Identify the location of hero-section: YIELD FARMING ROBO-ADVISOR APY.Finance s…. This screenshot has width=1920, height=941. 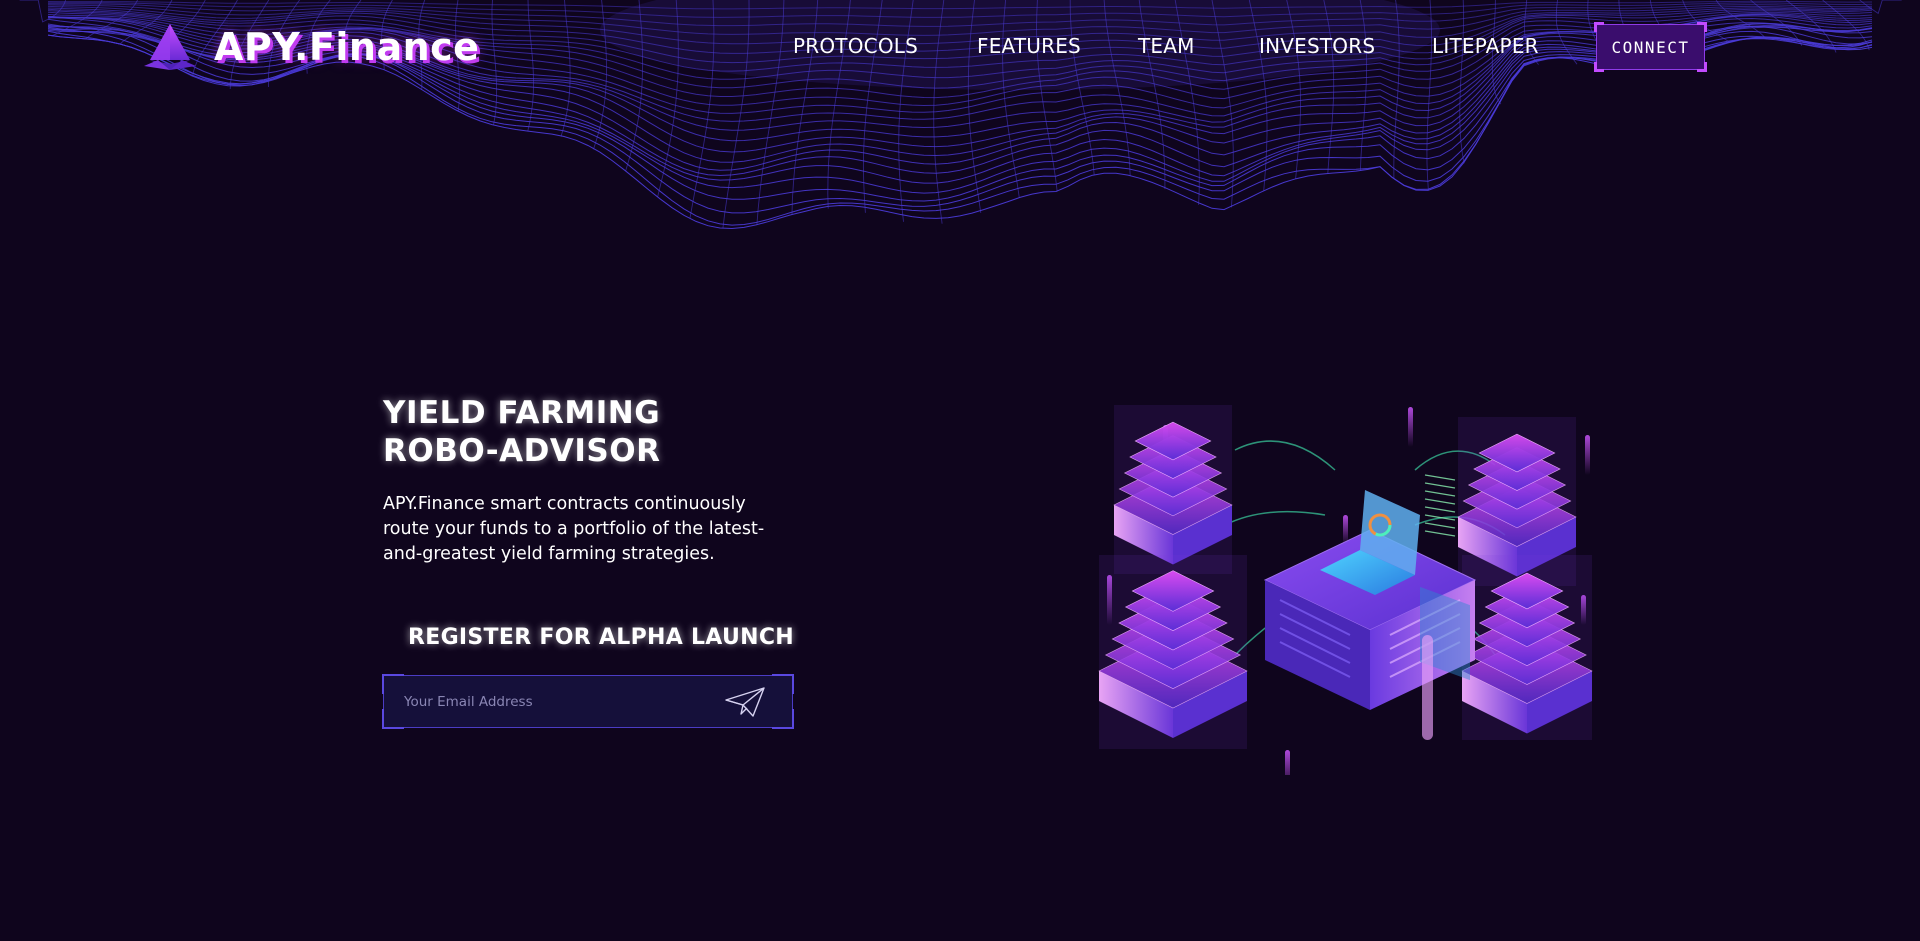
(593, 480).